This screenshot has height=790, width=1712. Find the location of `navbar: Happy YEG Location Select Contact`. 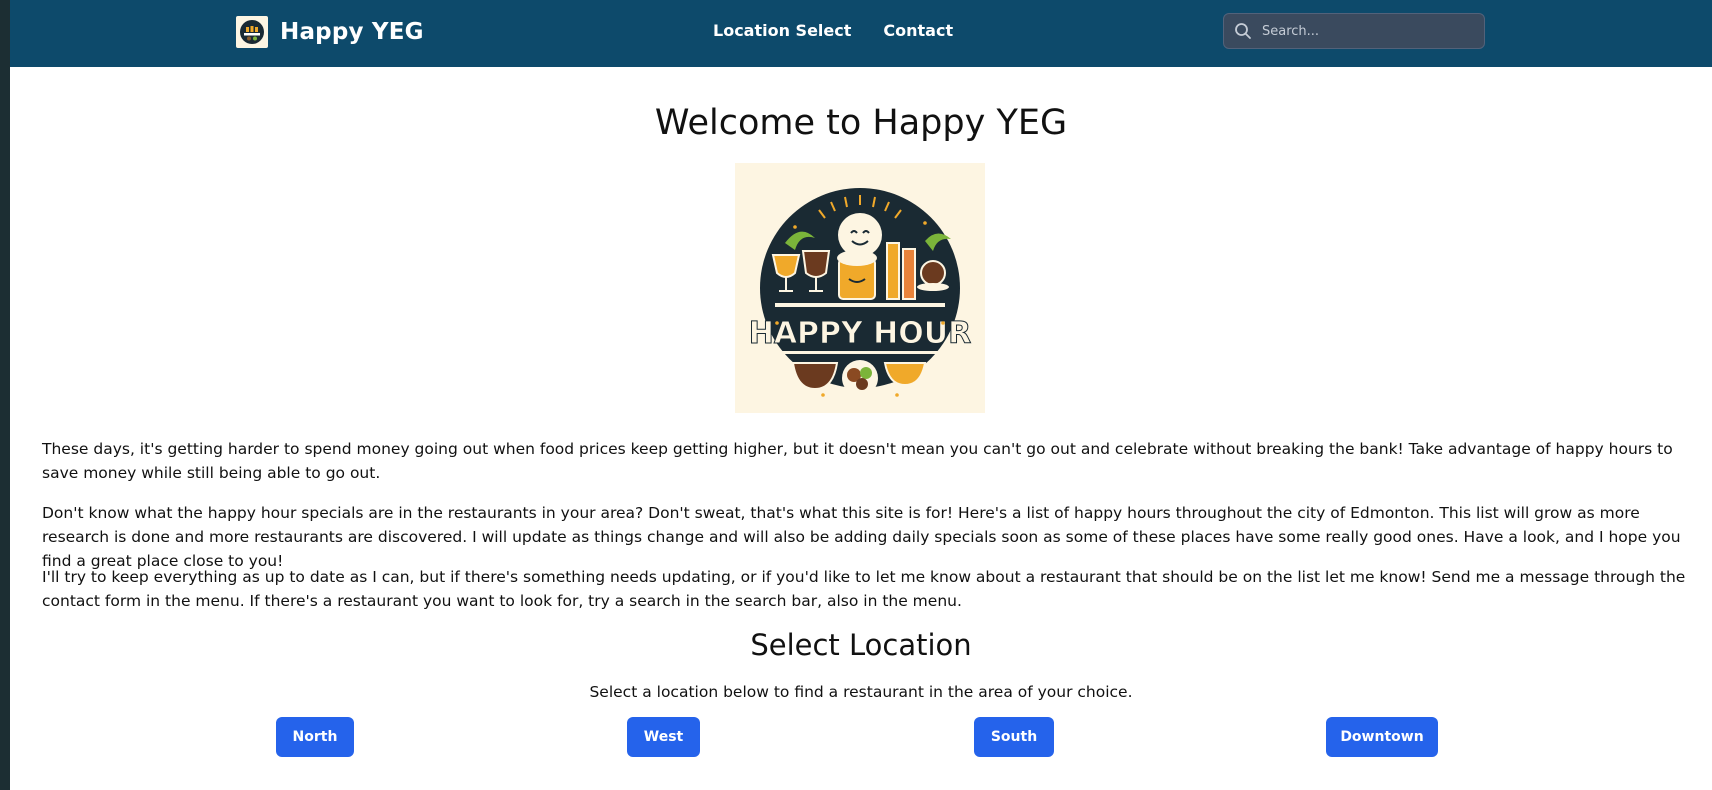

navbar: Happy YEG Location Select Contact is located at coordinates (861, 33).